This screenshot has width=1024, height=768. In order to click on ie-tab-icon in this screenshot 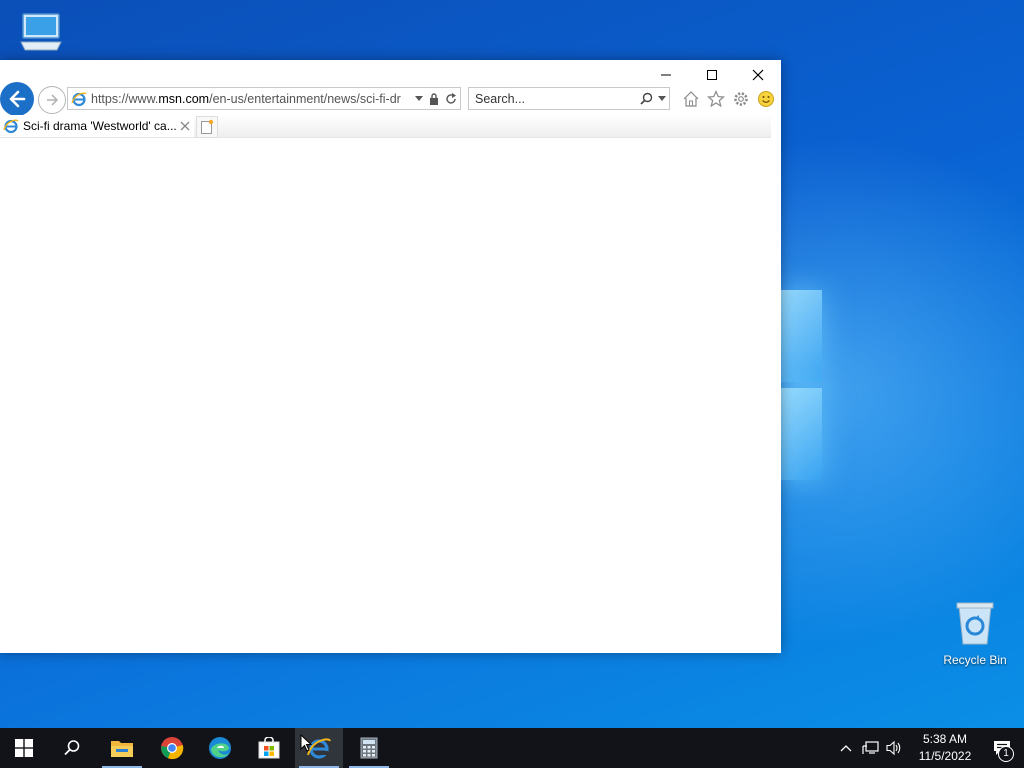, I will do `click(11, 126)`.